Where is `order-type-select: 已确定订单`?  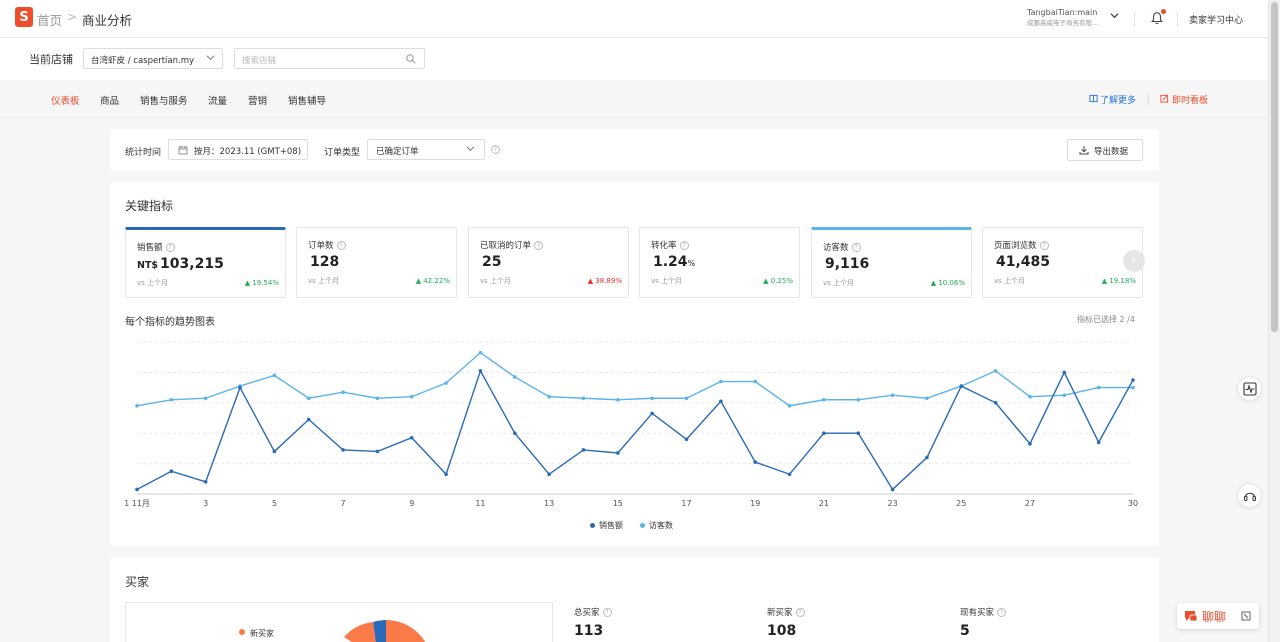 order-type-select: 已确定订单 is located at coordinates (426, 149).